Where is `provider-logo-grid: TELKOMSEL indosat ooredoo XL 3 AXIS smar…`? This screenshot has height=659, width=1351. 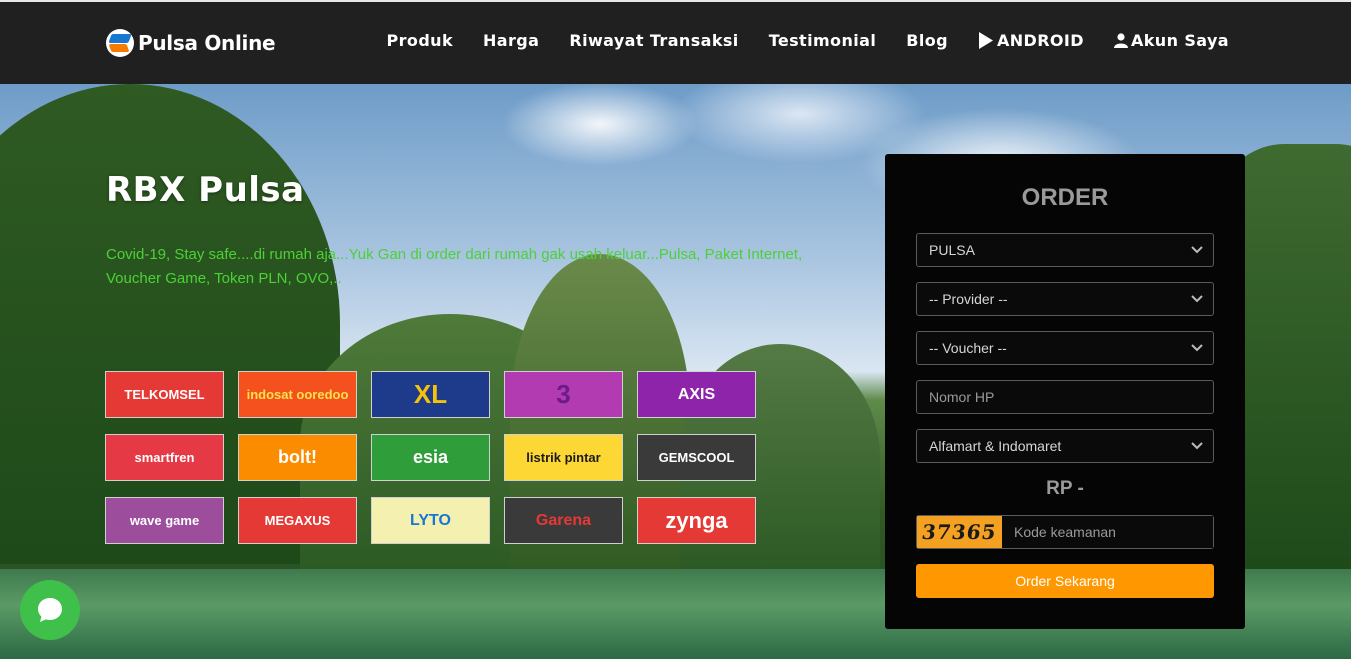 provider-logo-grid: TELKOMSEL indosat ooredoo XL 3 AXIS smar… is located at coordinates (430, 457).